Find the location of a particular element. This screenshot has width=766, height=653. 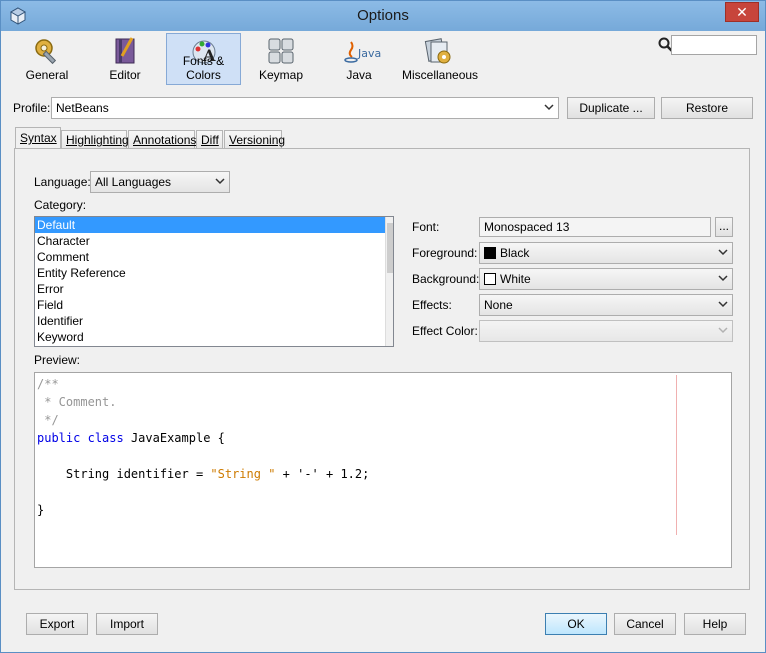

background-label: Background: is located at coordinates (446, 279).